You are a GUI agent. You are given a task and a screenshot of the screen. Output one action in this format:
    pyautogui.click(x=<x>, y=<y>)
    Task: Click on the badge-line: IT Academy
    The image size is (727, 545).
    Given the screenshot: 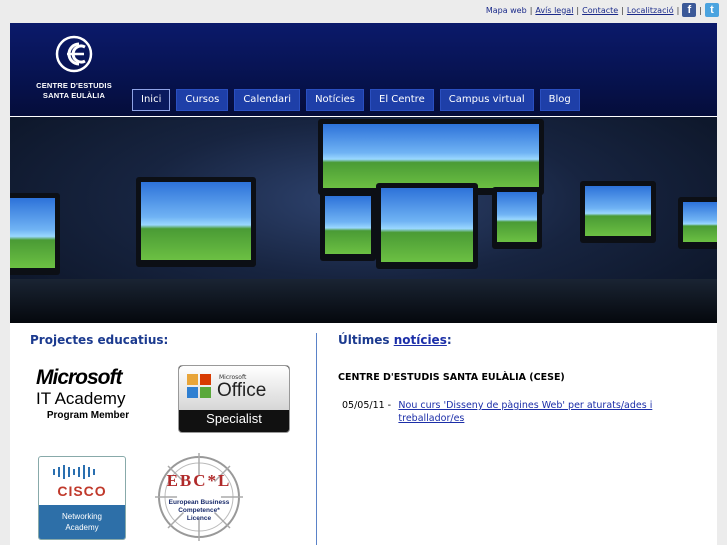 What is the action you would take?
    pyautogui.click(x=81, y=398)
    